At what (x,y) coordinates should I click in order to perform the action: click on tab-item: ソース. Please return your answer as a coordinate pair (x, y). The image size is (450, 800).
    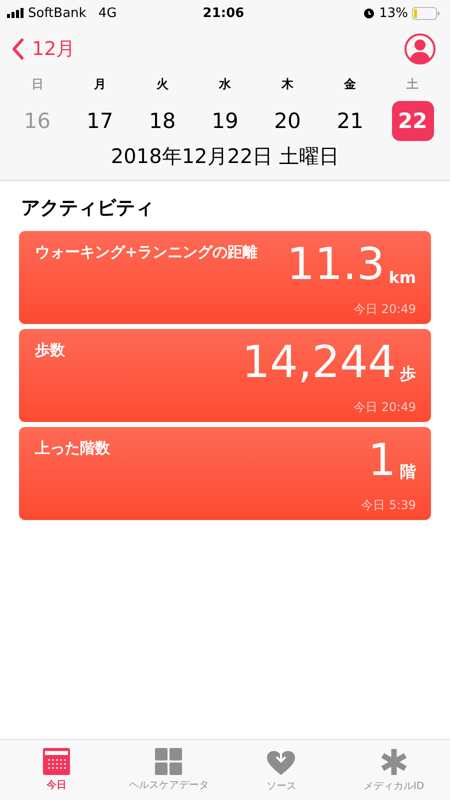
    Looking at the image, I should click on (281, 770).